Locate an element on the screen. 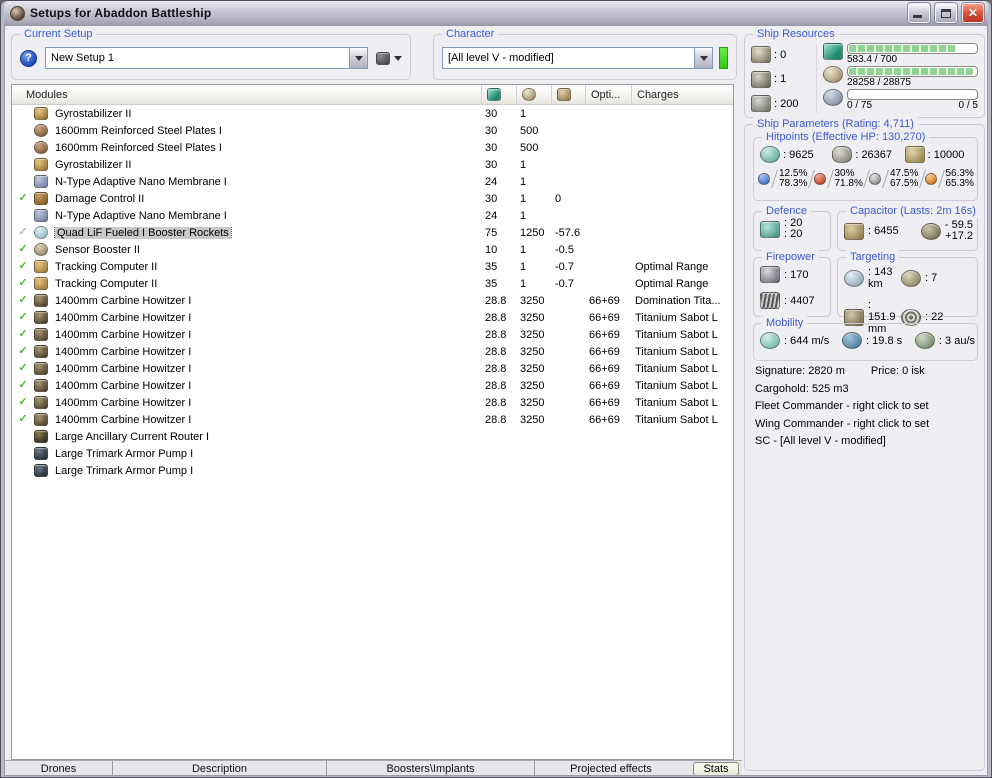  powergrid-column-header is located at coordinates (533, 94).